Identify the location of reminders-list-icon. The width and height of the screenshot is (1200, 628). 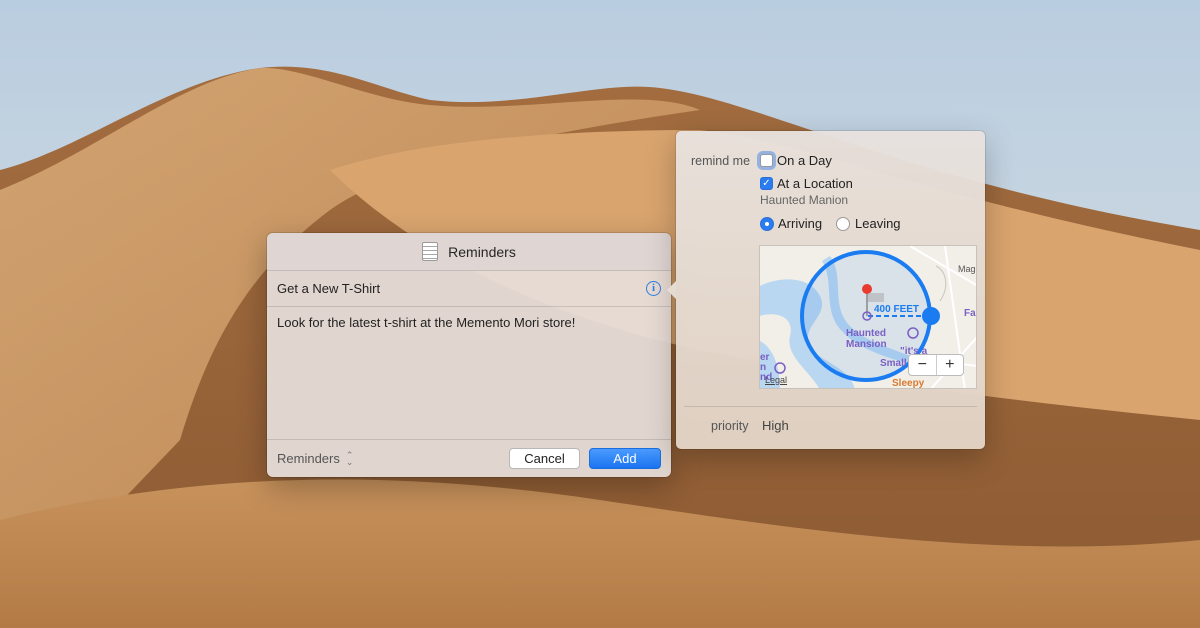
(430, 251).